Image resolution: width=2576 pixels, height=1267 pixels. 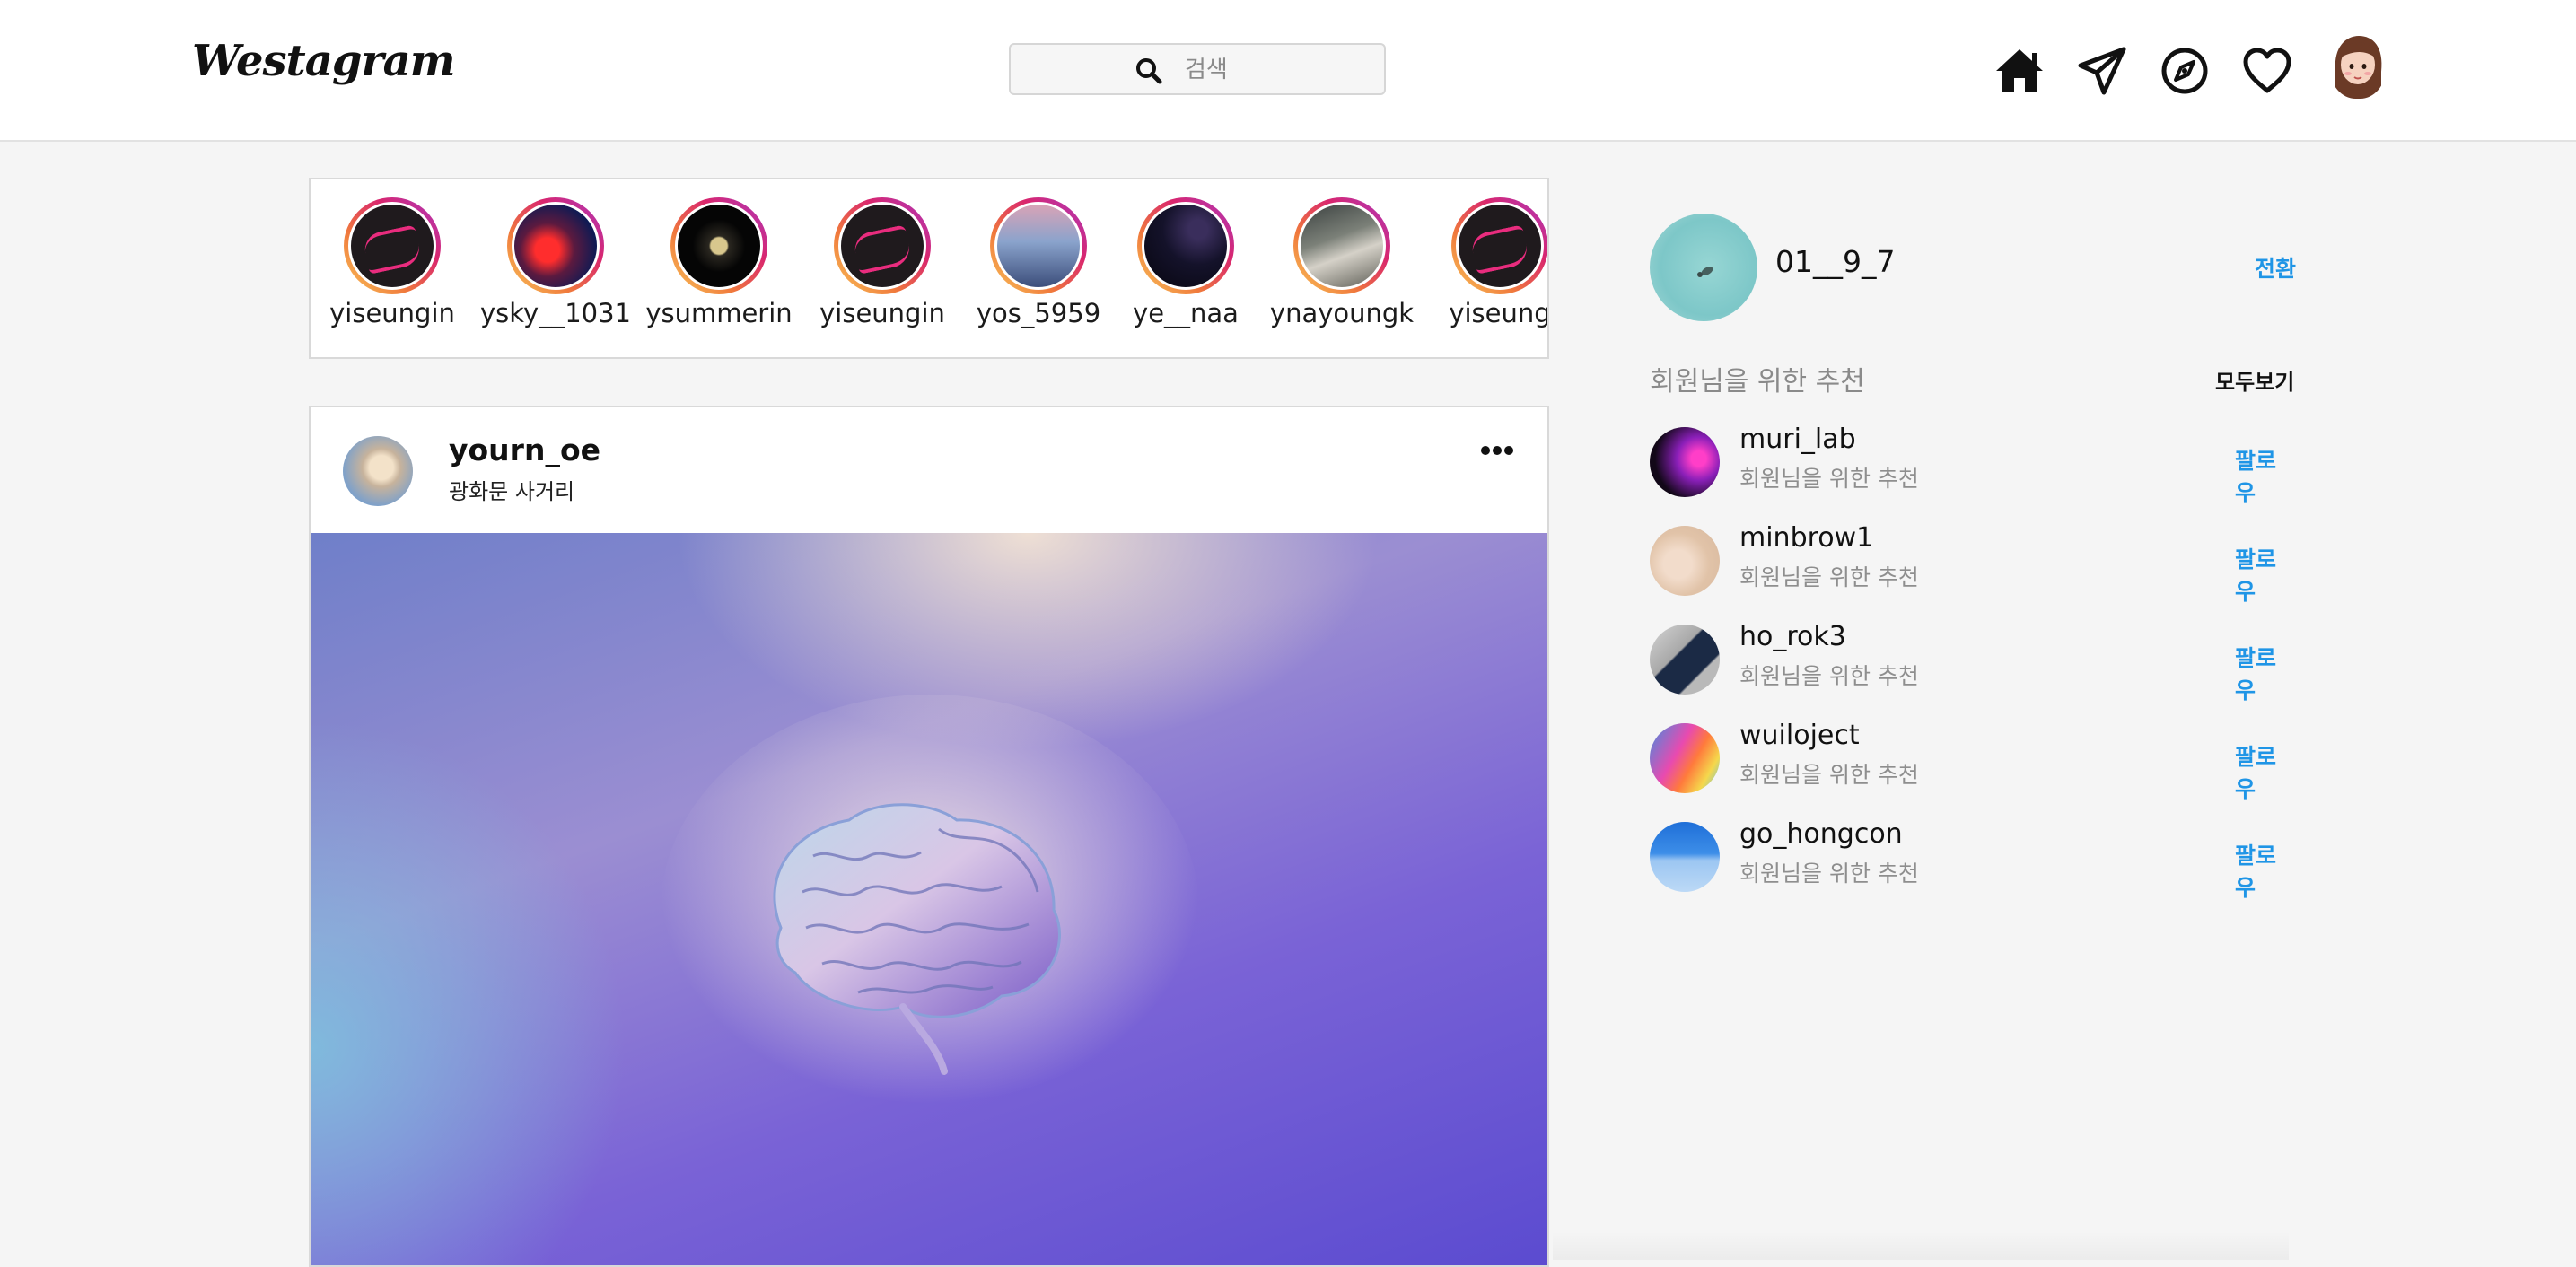 What do you see at coordinates (2267, 71) in the screenshot?
I see `heart-icon` at bounding box center [2267, 71].